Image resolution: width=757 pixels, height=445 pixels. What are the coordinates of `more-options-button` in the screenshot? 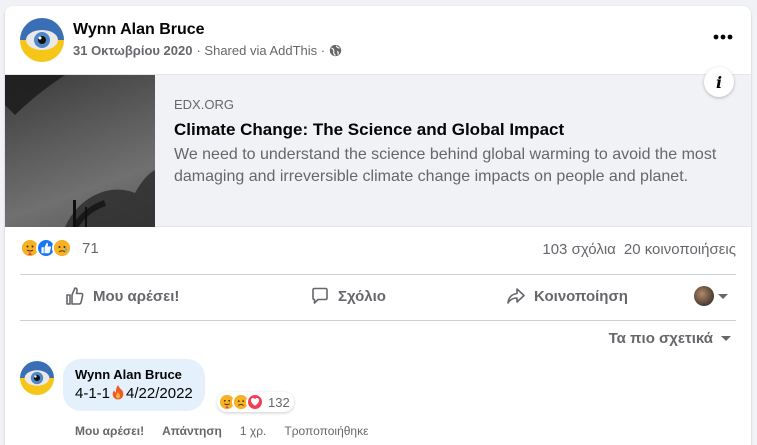 It's located at (723, 37).